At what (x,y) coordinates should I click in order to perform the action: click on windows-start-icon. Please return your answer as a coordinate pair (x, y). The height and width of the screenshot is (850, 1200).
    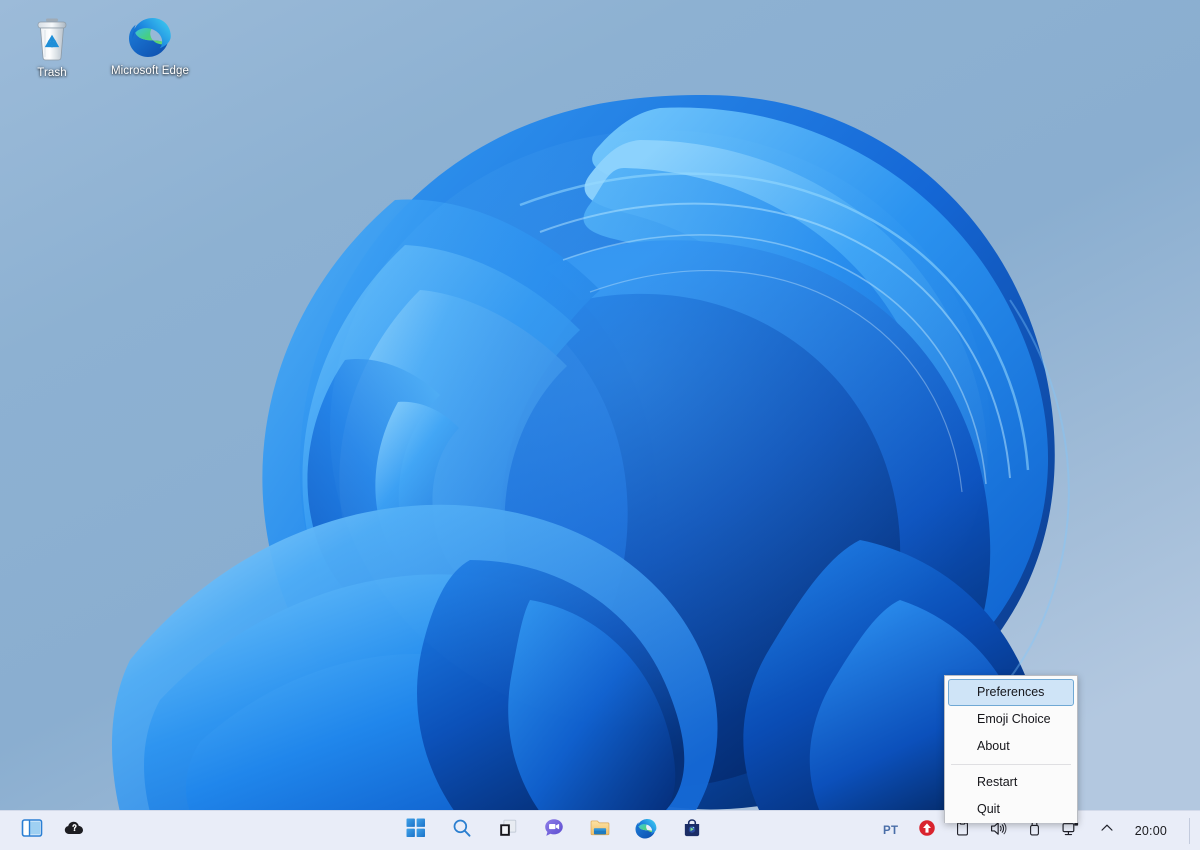
    Looking at the image, I should click on (416, 830).